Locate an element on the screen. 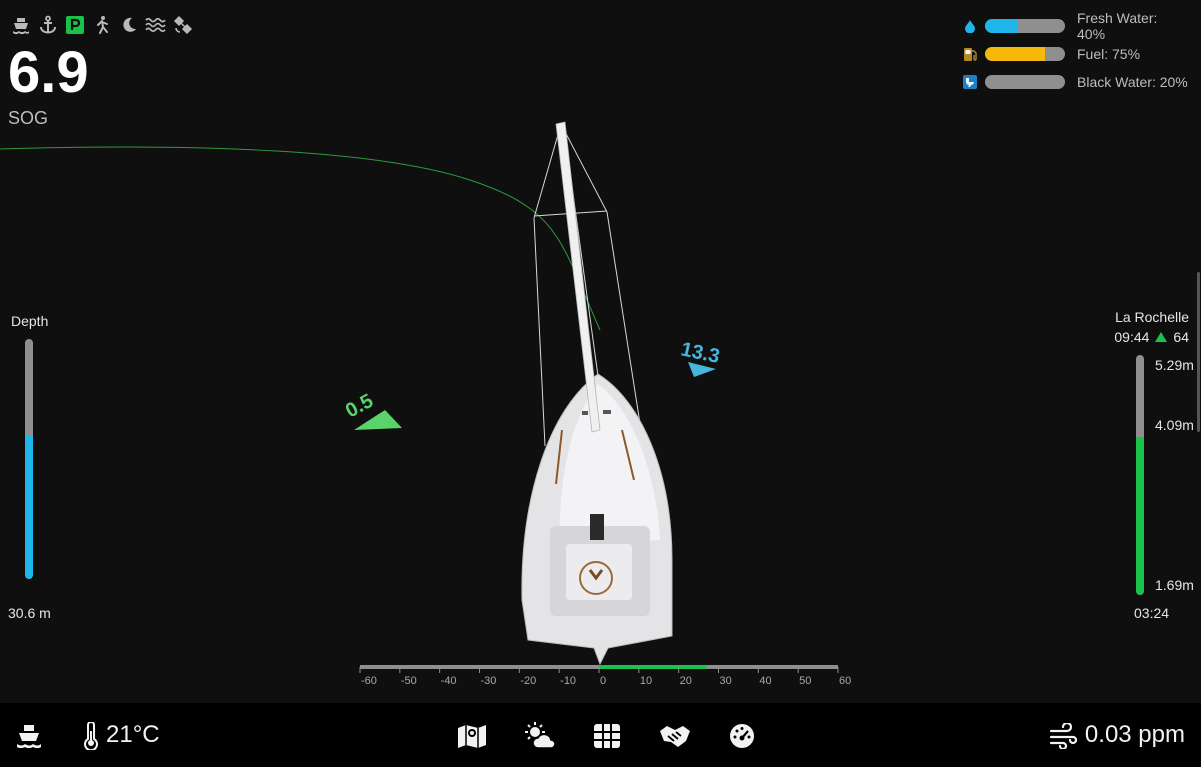 This screenshot has width=1201, height=767. boat-view-button is located at coordinates (29, 736).